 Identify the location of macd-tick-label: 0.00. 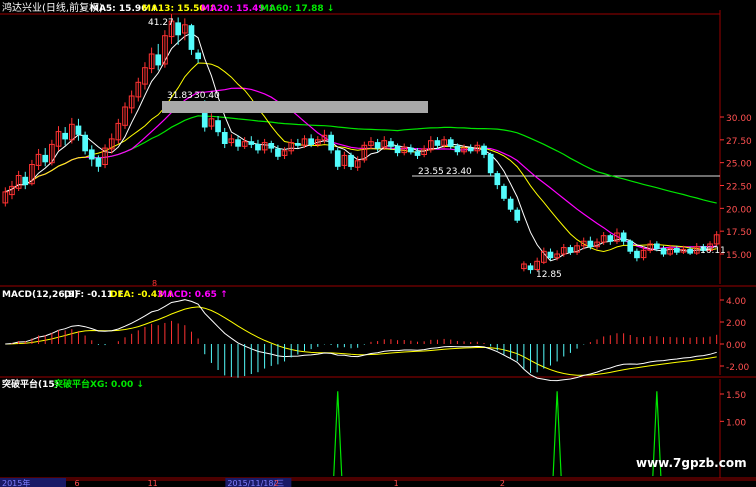
(736, 346).